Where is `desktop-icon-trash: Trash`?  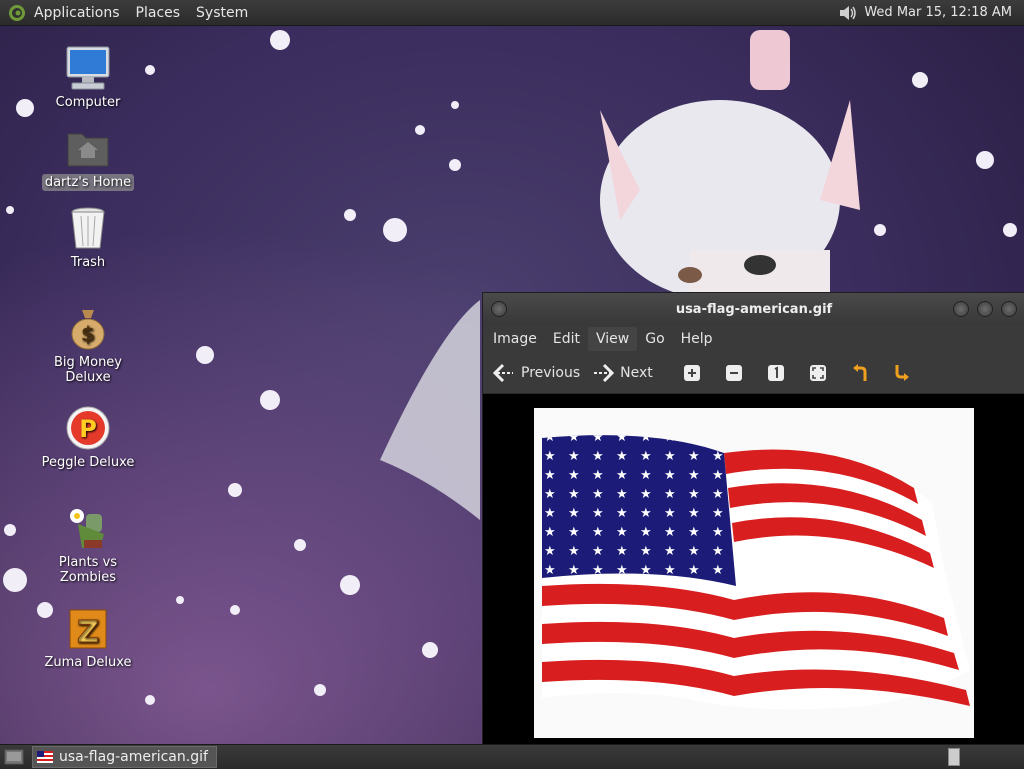 desktop-icon-trash: Trash is located at coordinates (88, 237).